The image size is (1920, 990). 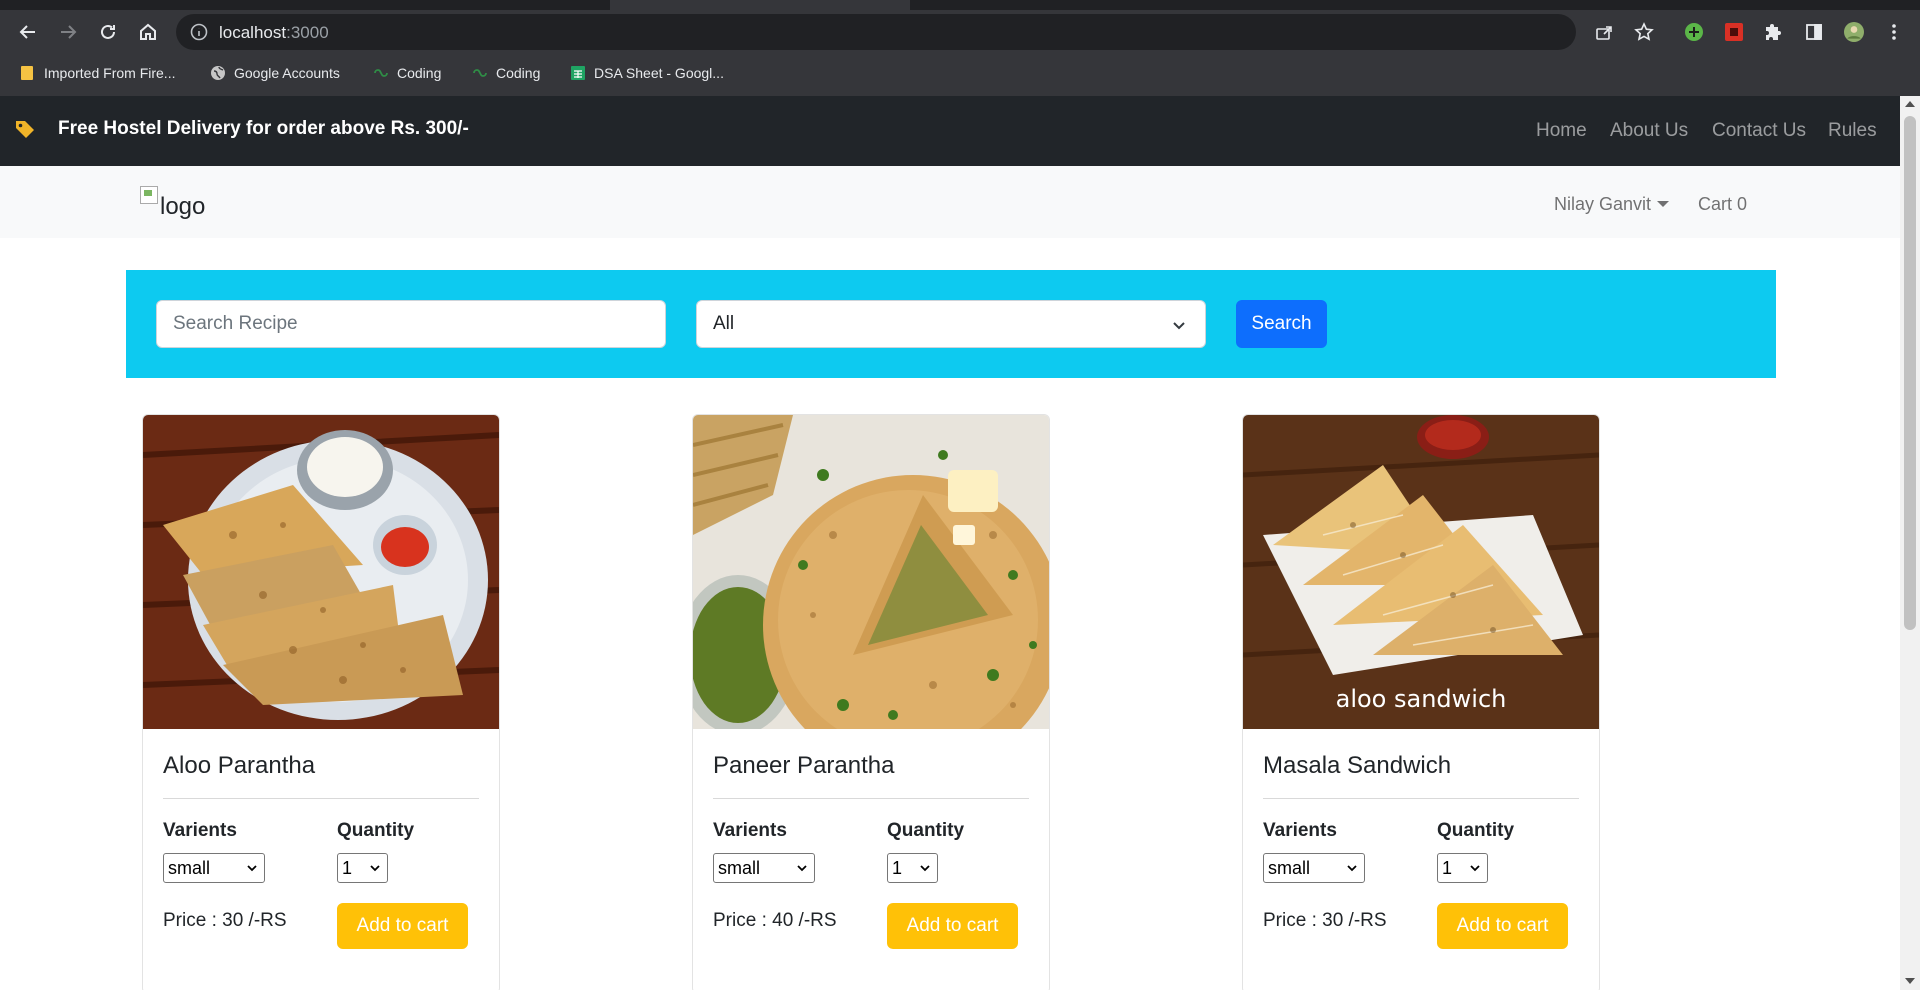 I want to click on product-name: Paneer Parantha, so click(x=804, y=765).